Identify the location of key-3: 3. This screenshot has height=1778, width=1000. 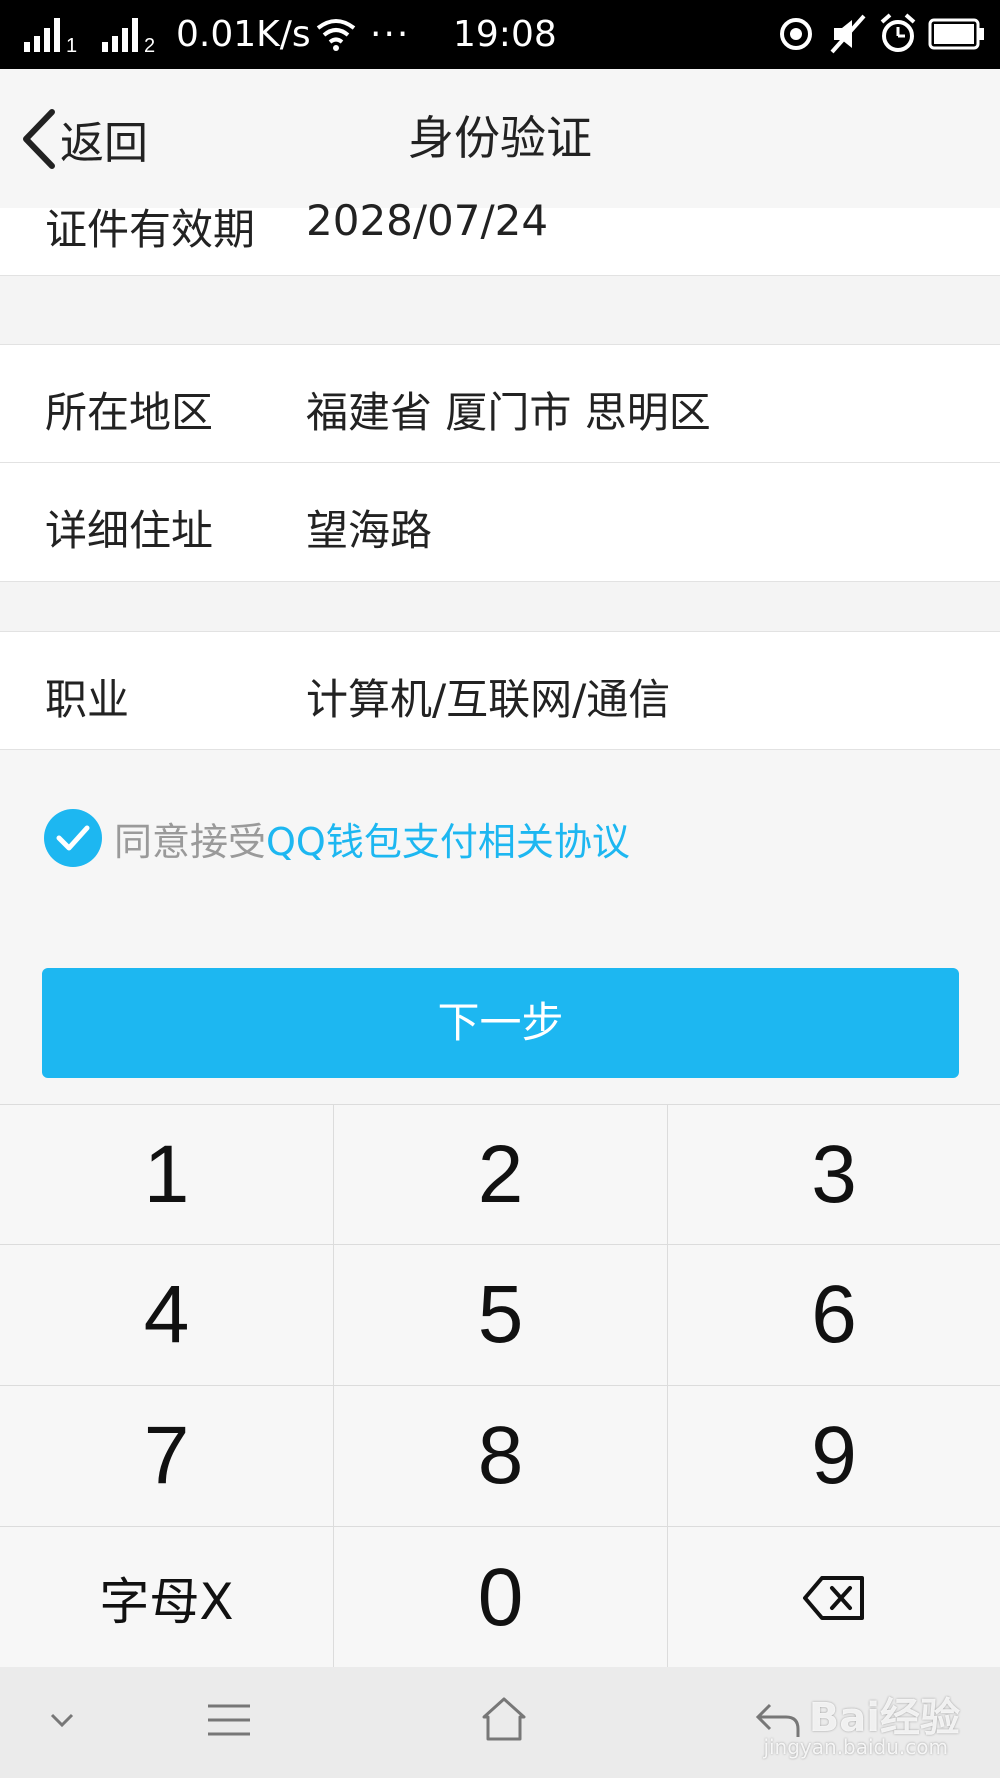
(834, 1175).